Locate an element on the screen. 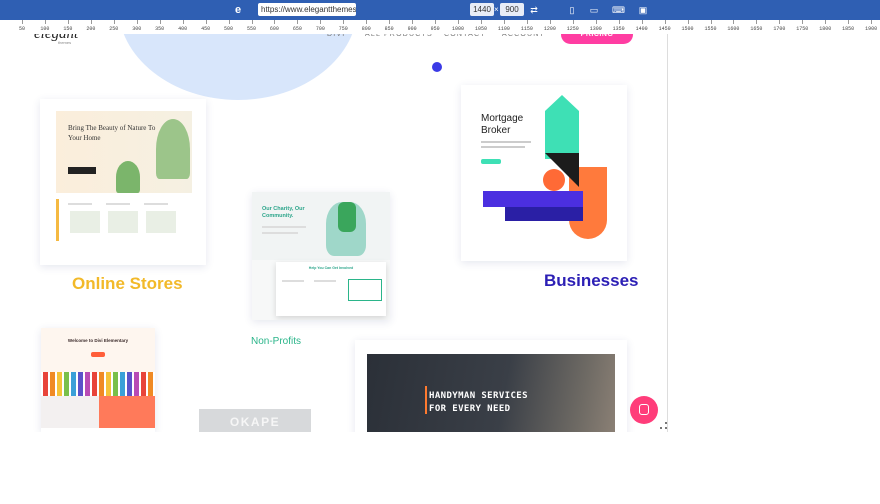 The height and width of the screenshot is (504, 880). ruler-tick-label: 1750 is located at coordinates (802, 29).